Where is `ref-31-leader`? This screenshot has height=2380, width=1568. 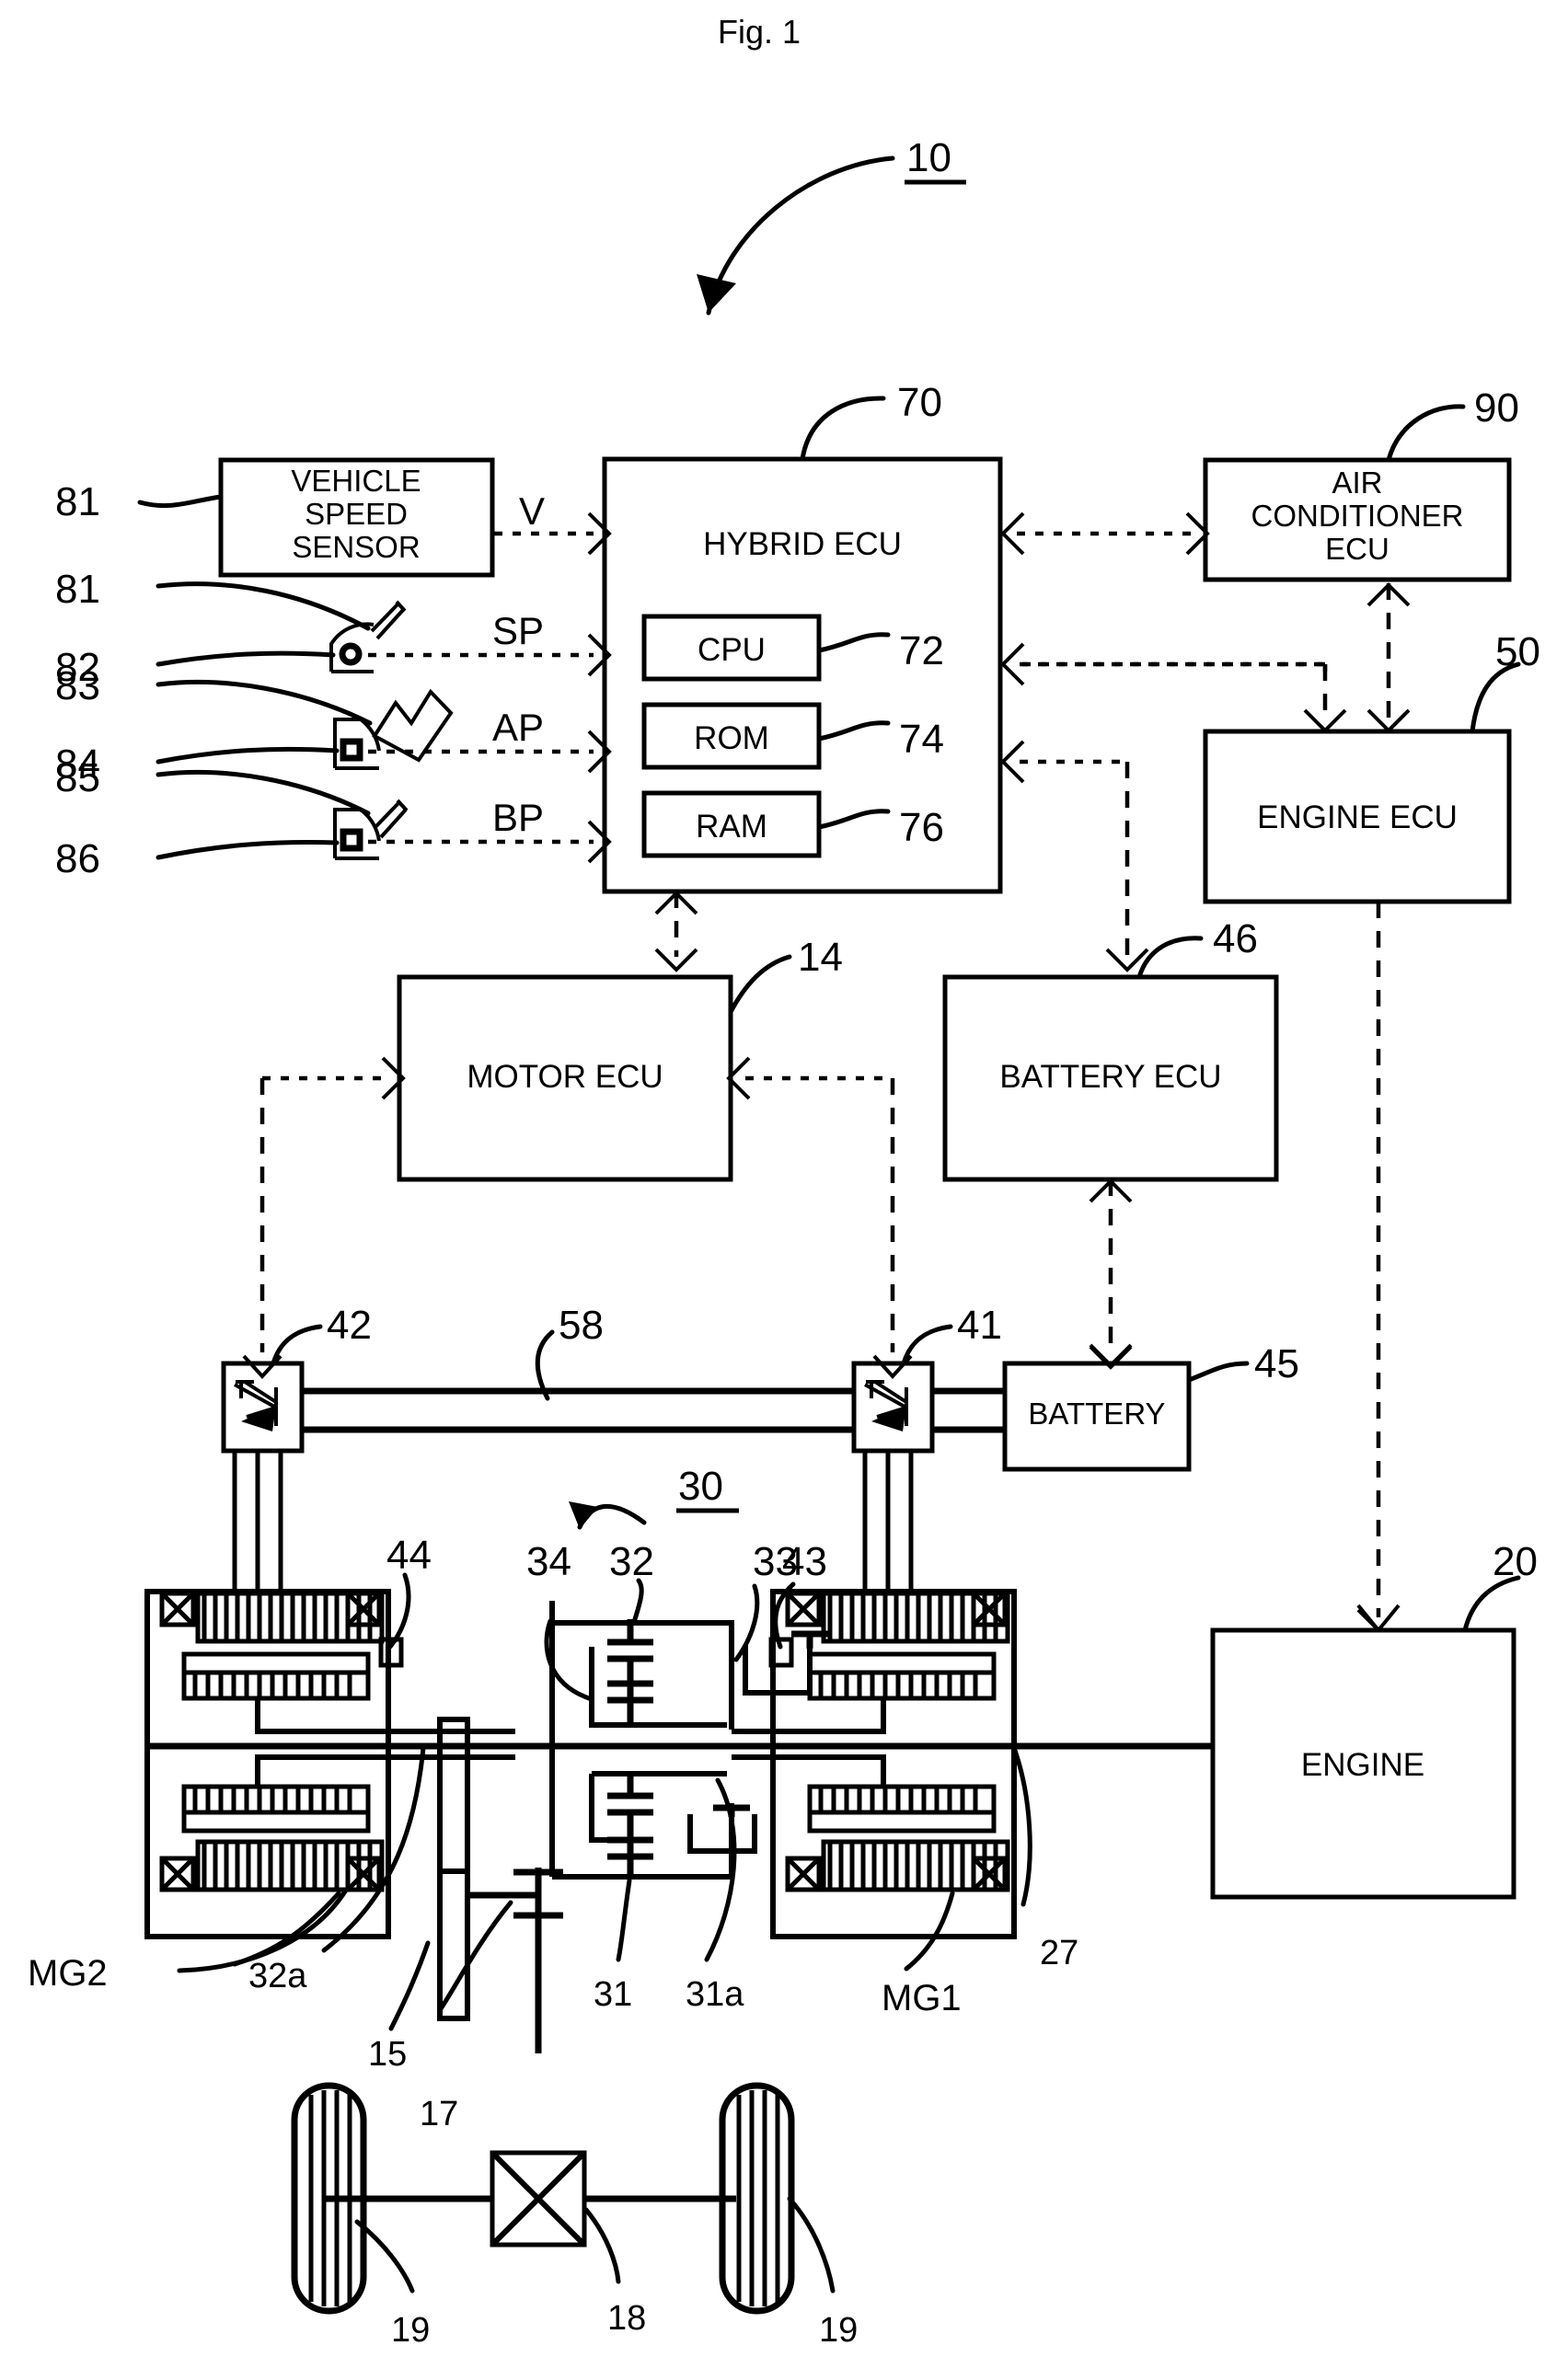 ref-31-leader is located at coordinates (624, 1920).